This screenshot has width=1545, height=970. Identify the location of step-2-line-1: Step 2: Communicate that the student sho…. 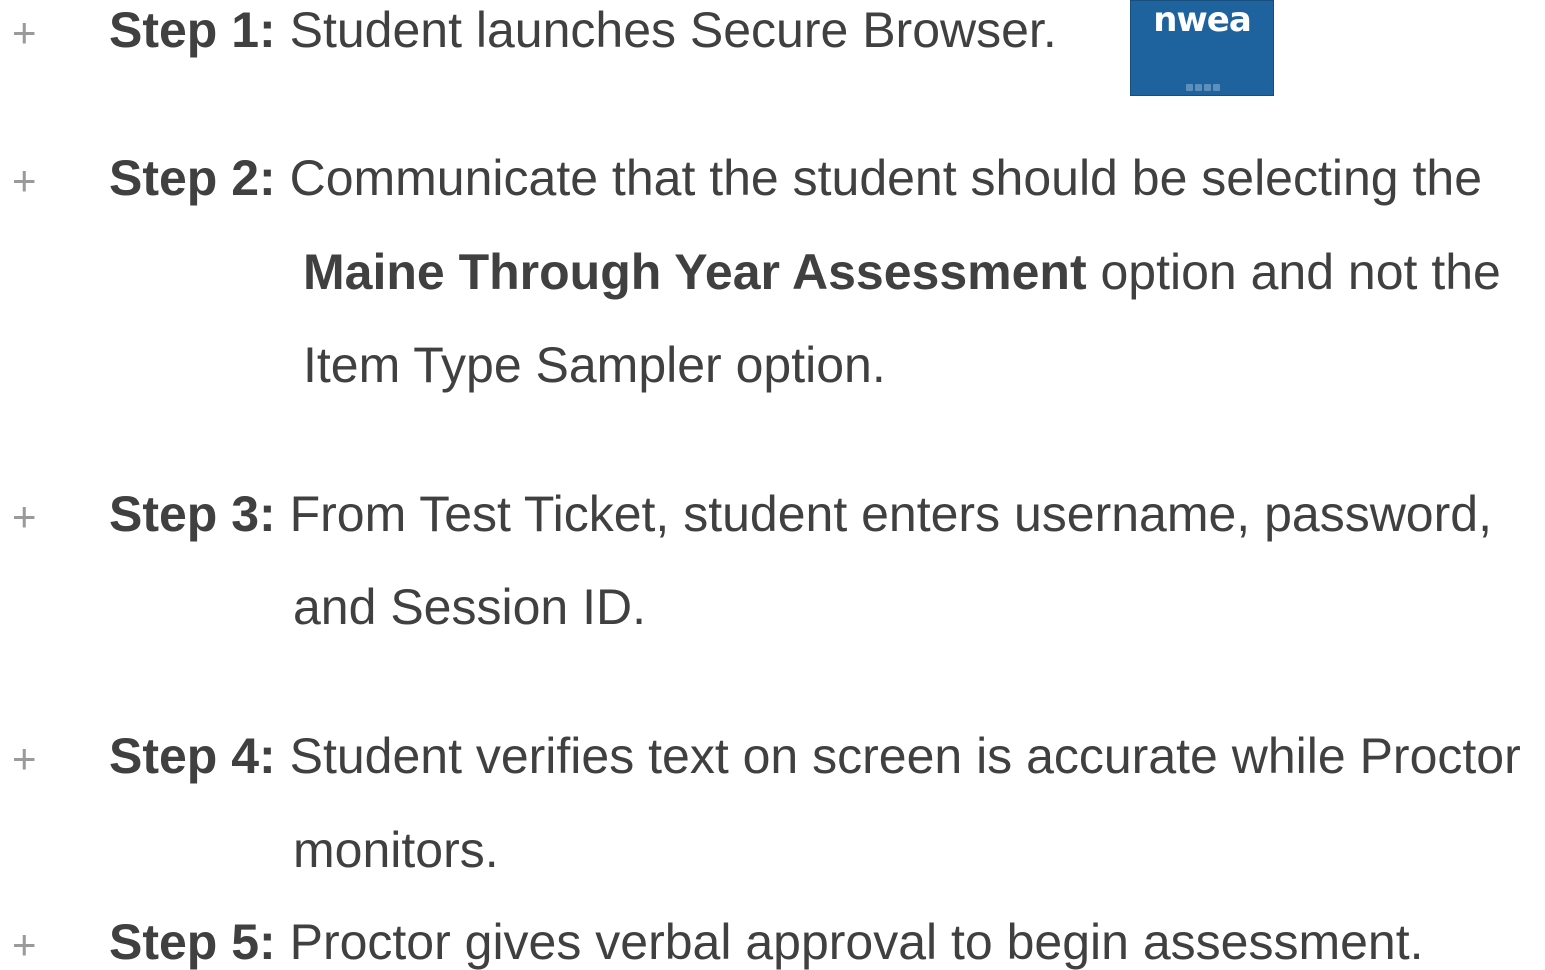
(795, 178).